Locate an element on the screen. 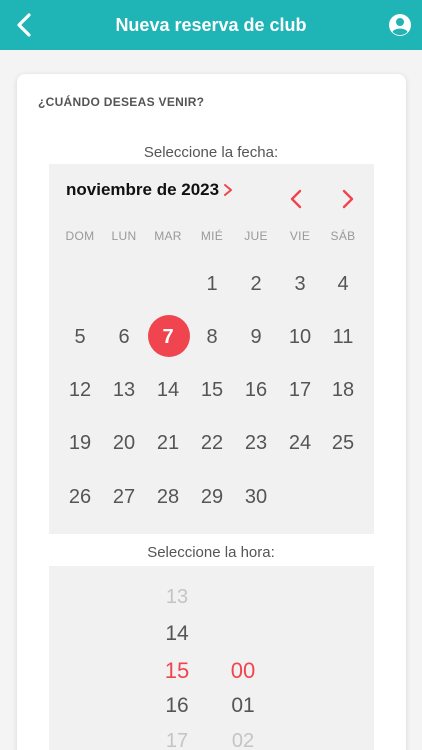 Image resolution: width=422 pixels, height=750 pixels. day-number: 21 is located at coordinates (168, 442).